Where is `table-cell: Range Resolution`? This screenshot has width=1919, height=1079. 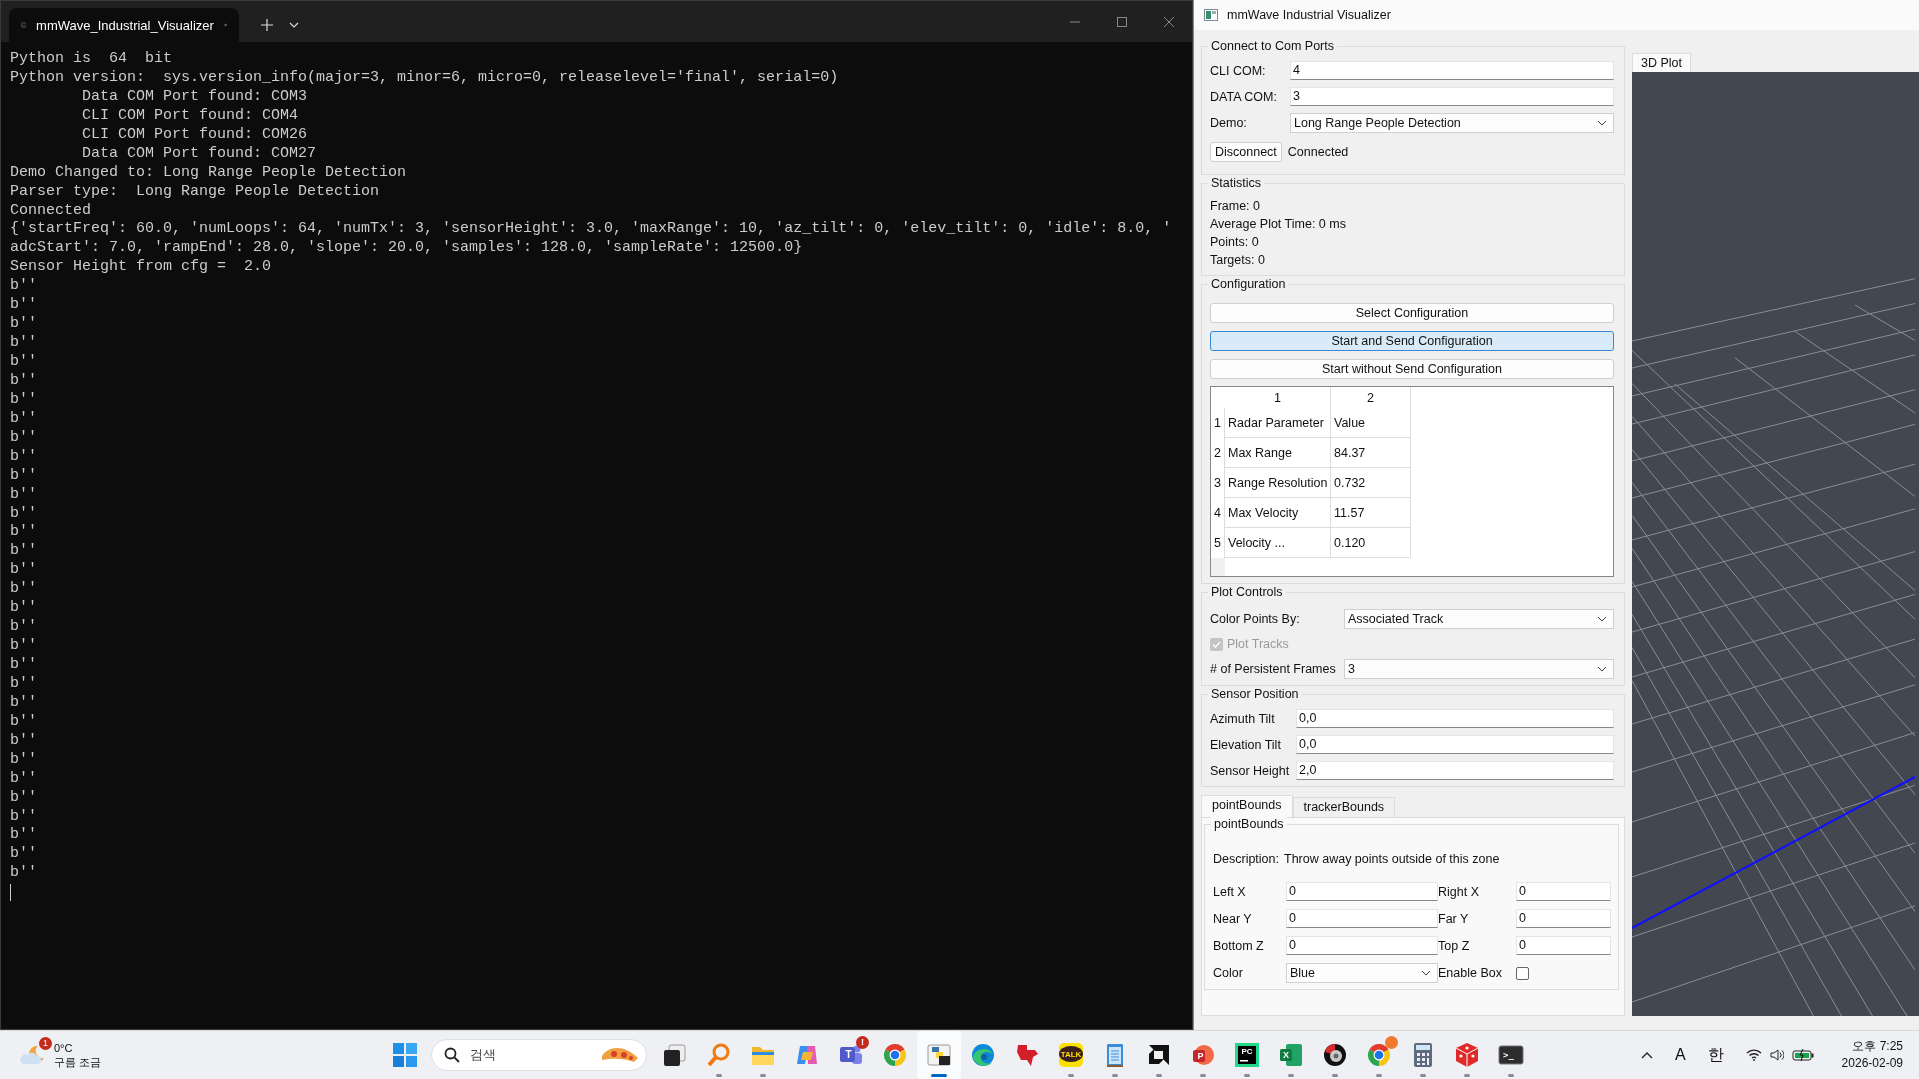 table-cell: Range Resolution is located at coordinates (1278, 483).